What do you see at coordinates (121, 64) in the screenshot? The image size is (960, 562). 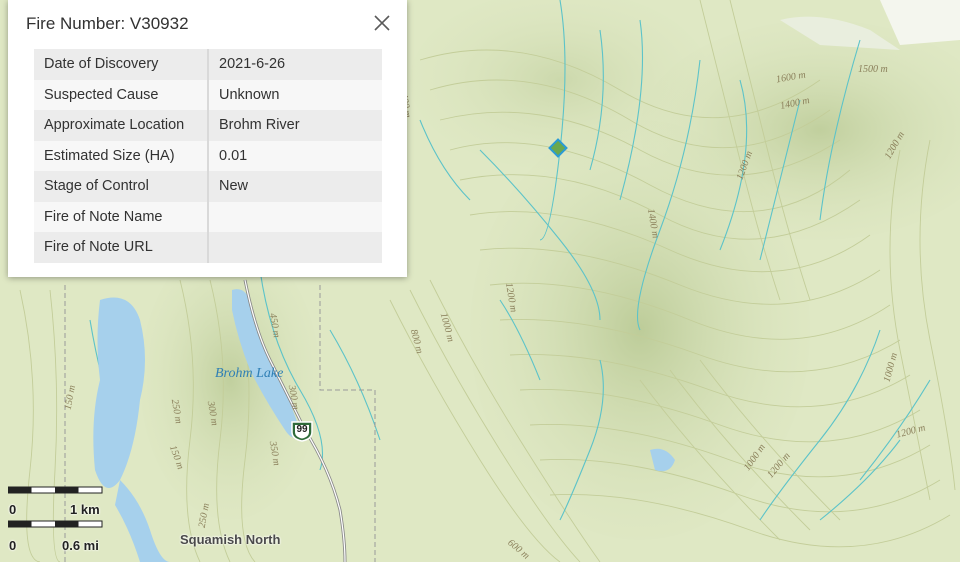 I see `attribute-key: Date of Discovery` at bounding box center [121, 64].